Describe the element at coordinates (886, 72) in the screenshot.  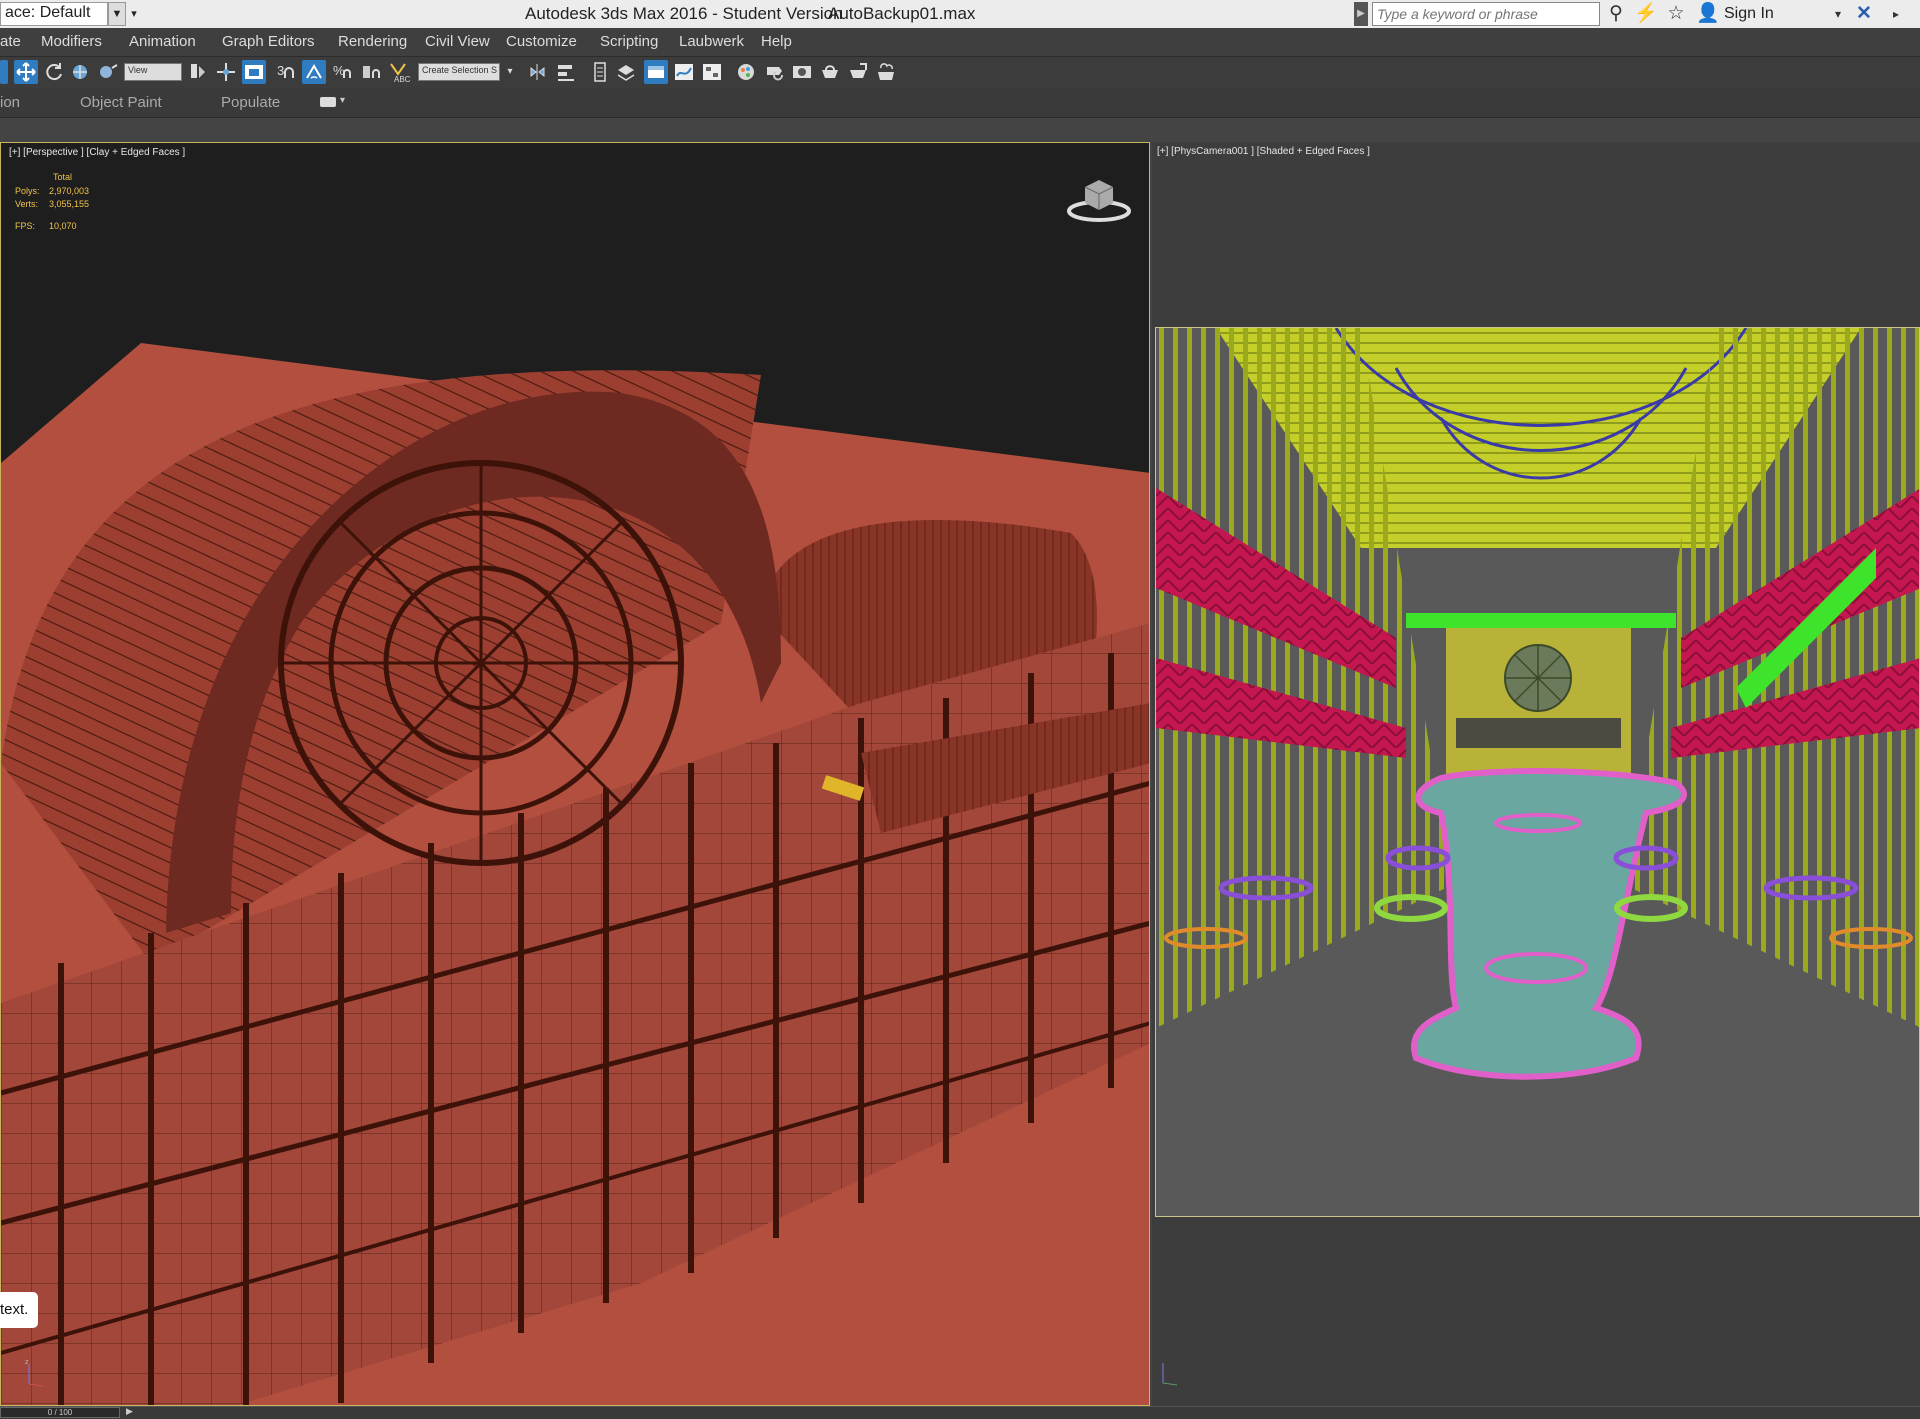
I see `render-in-cloud-icon` at that location.